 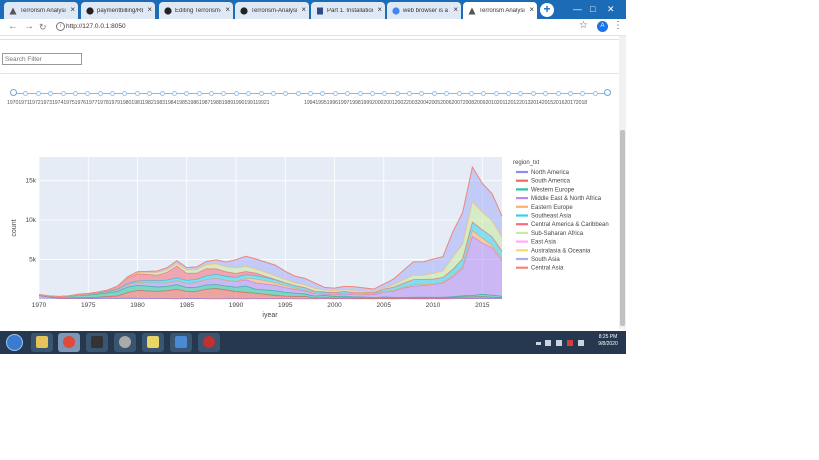 I want to click on tray-alert-icon, so click(x=570, y=343).